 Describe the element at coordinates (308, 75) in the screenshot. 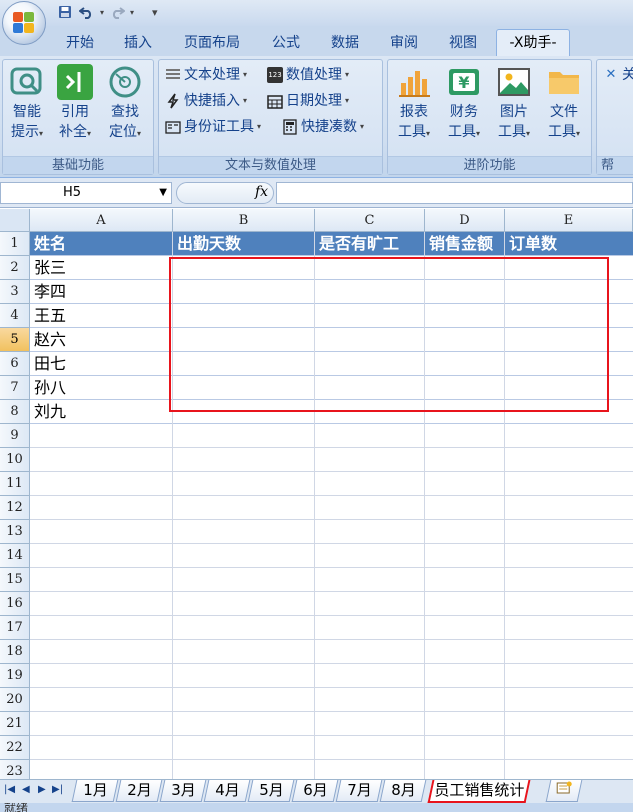

I see `number-process-button: 123 数值处理 ▾` at that location.